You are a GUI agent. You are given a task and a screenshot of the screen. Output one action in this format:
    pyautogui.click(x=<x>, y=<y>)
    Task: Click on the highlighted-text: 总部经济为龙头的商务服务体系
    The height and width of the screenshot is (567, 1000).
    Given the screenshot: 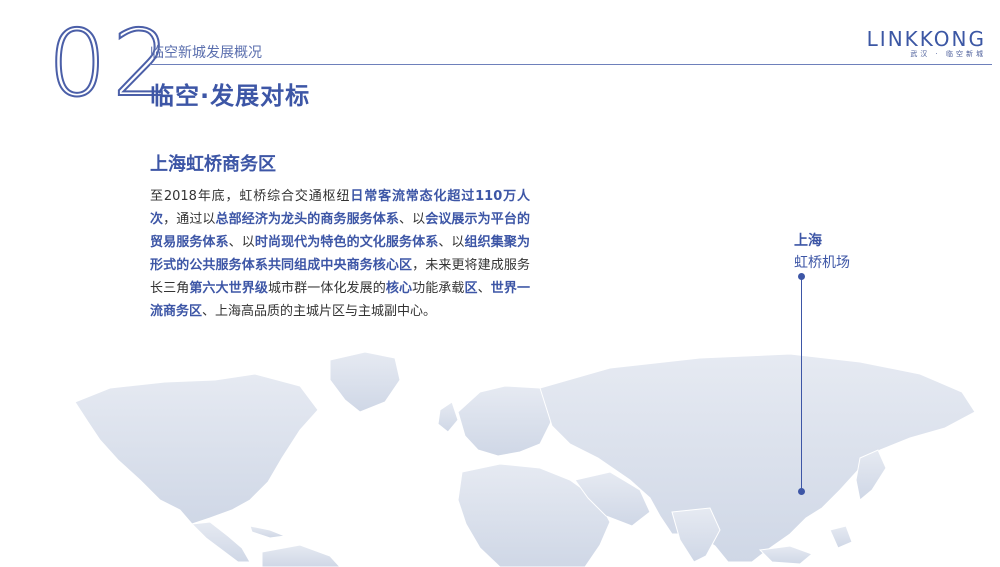 What is the action you would take?
    pyautogui.click(x=307, y=219)
    